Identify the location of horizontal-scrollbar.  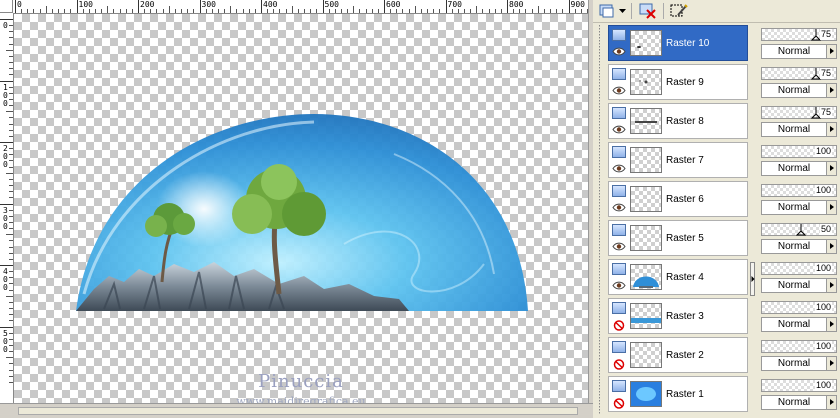
(296, 410).